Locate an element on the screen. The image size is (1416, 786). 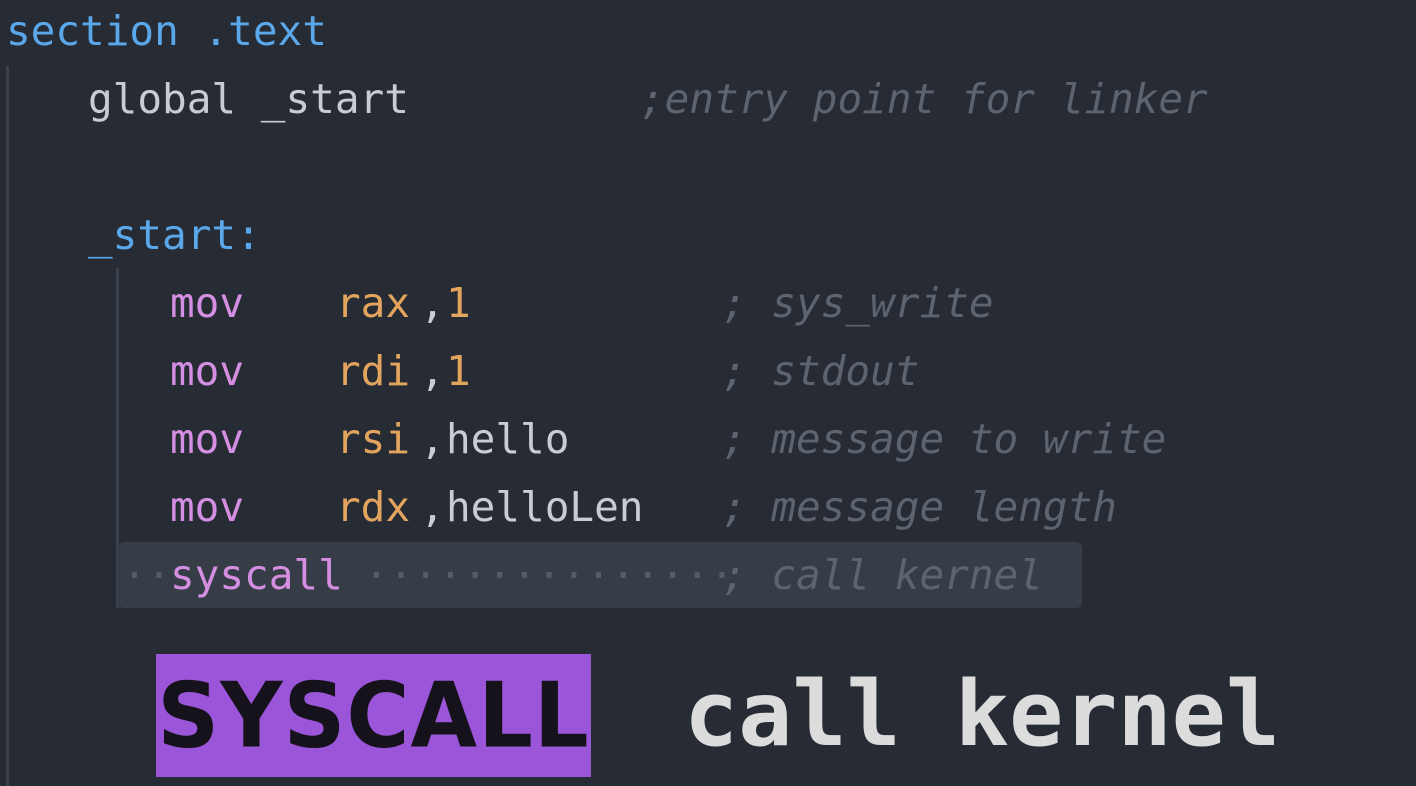
register: rsi is located at coordinates (373, 439).